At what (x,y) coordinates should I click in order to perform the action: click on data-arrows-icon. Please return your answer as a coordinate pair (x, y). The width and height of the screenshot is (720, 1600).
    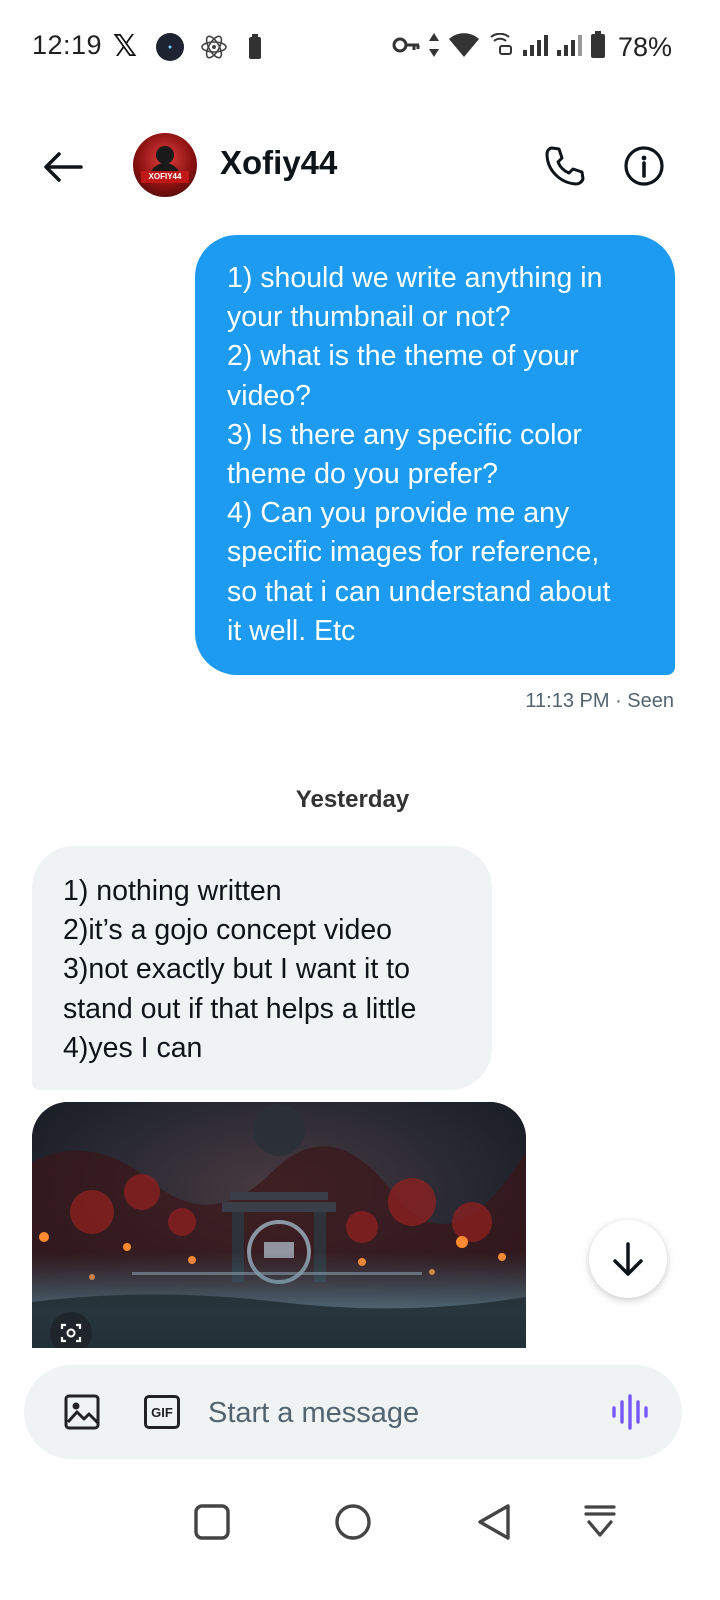
    Looking at the image, I should click on (434, 47).